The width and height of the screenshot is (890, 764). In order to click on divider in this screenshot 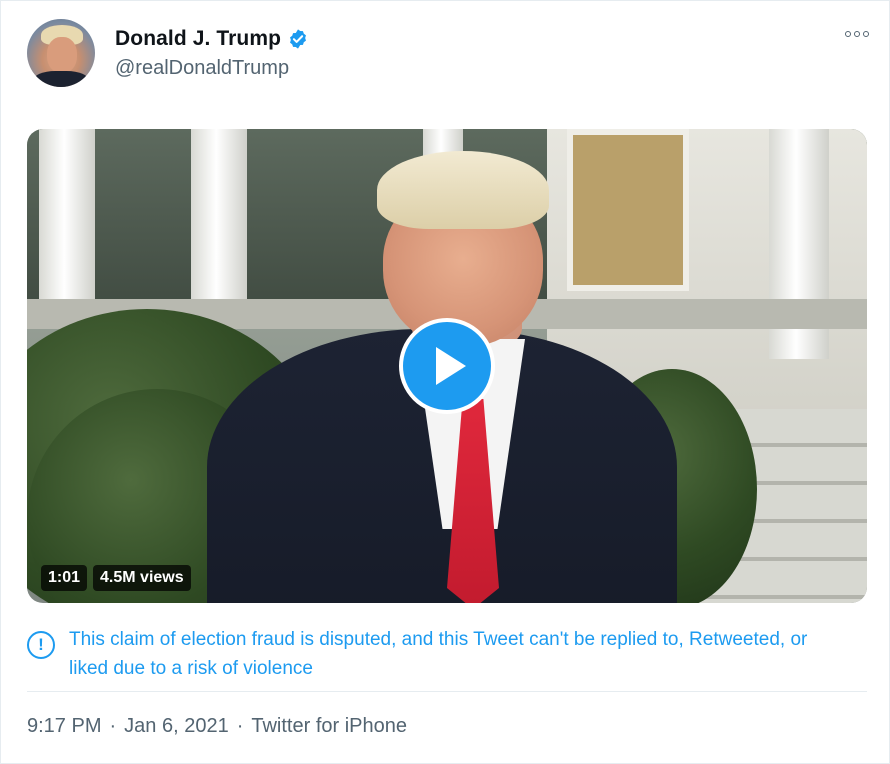, I will do `click(447, 691)`.